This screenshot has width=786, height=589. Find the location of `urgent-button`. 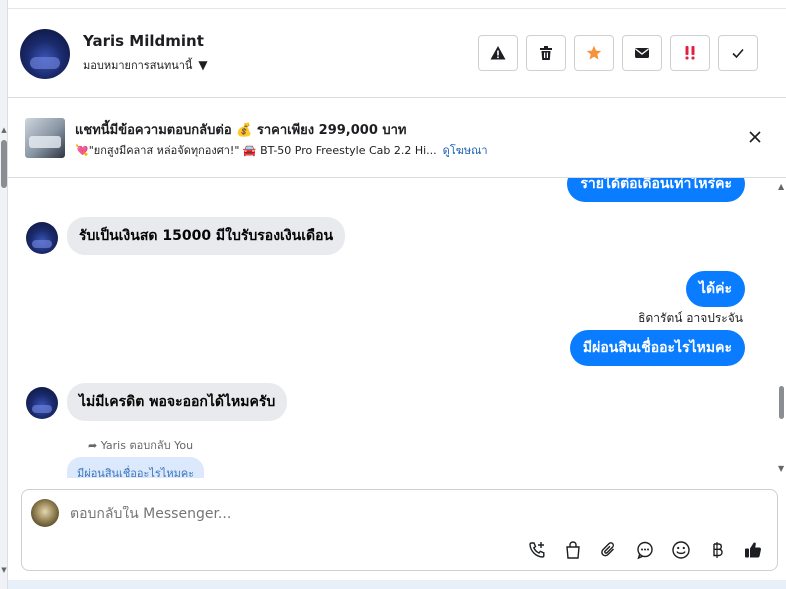

urgent-button is located at coordinates (690, 53).